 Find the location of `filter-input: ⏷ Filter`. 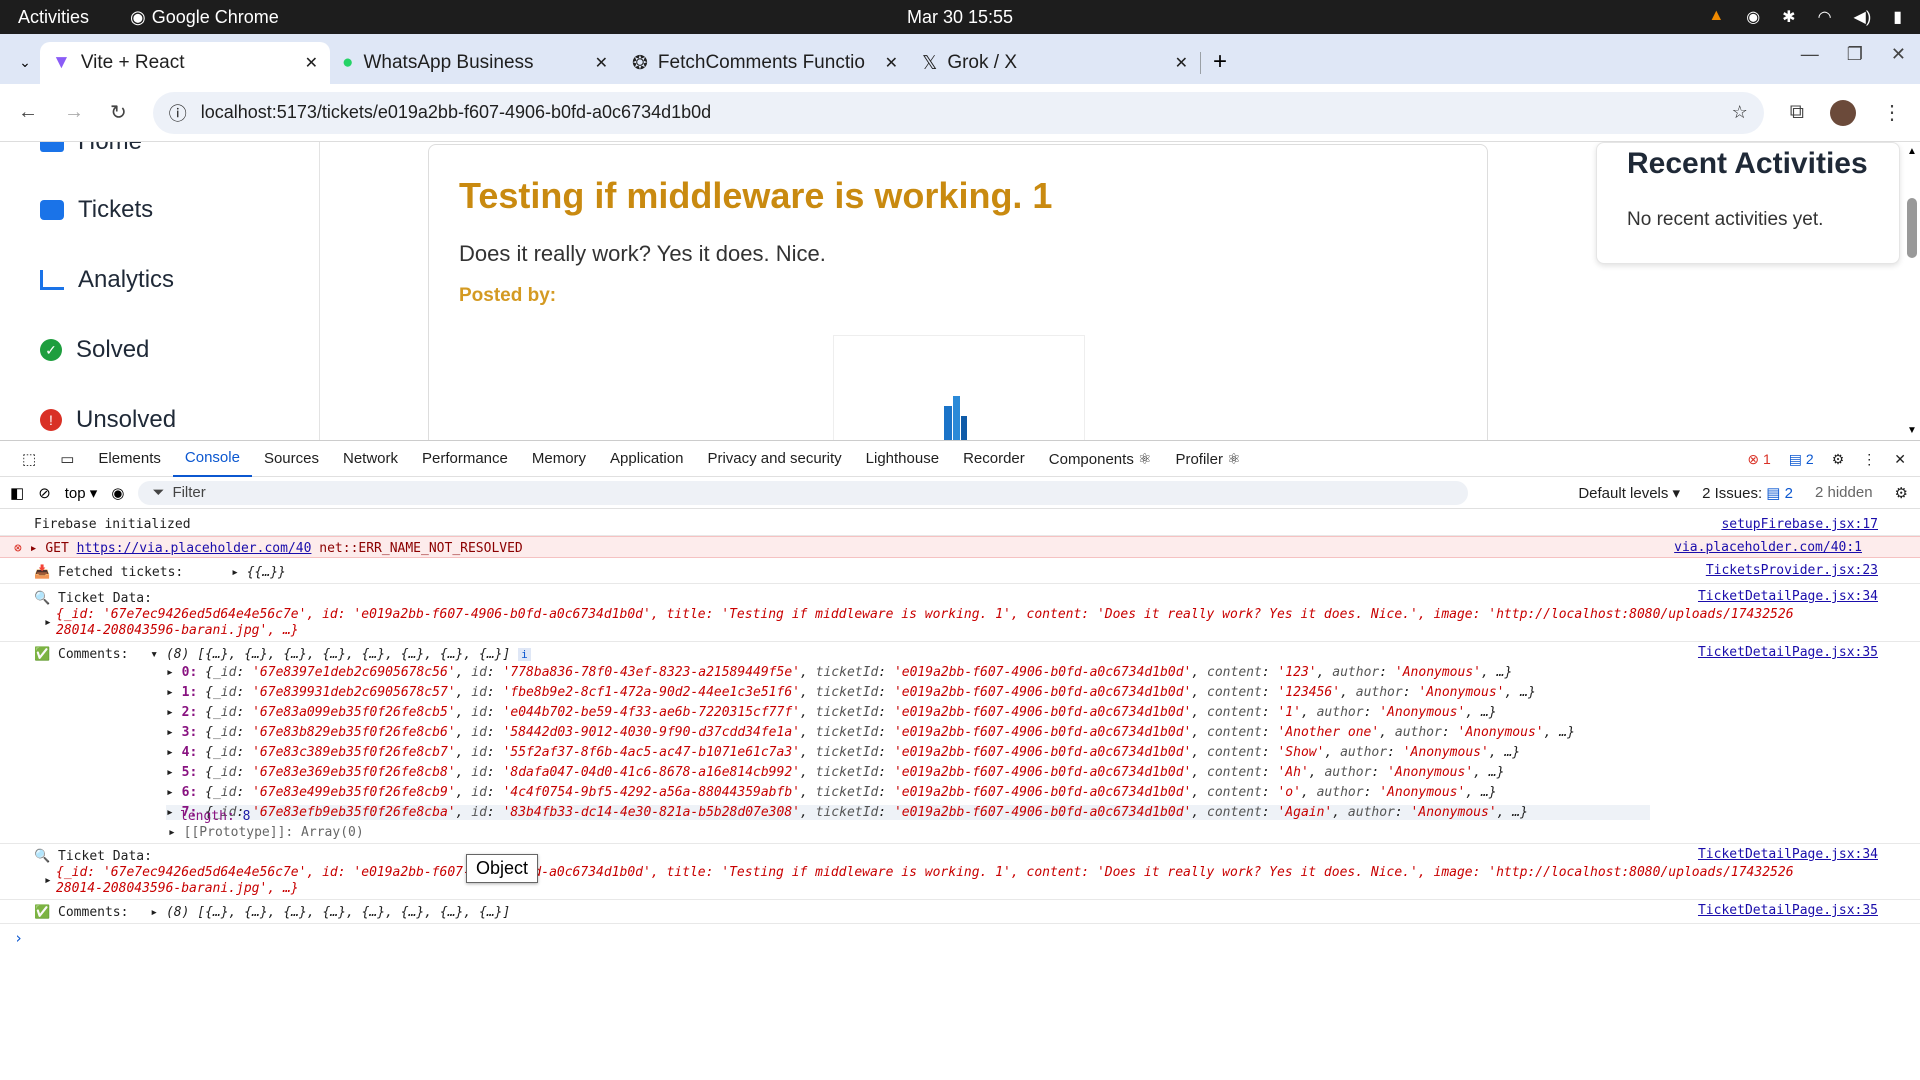

filter-input: ⏷ Filter is located at coordinates (803, 492).